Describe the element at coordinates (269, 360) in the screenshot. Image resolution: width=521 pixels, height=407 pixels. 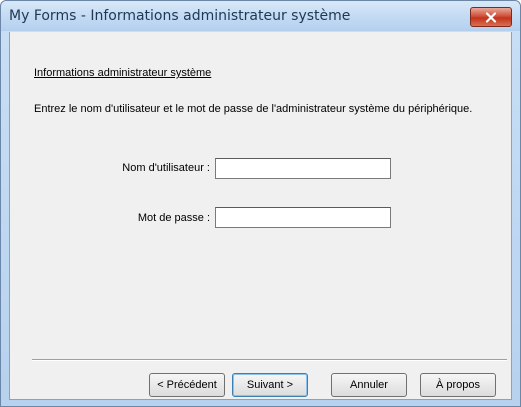
I see `button-separator` at that location.